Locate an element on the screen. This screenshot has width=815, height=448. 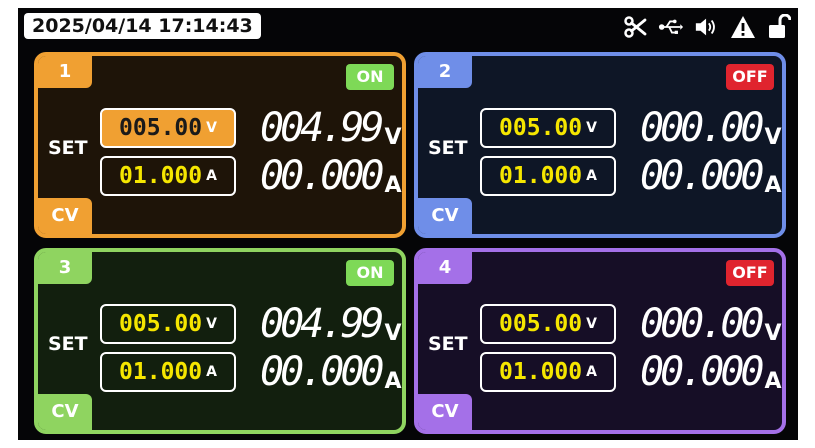
channel-number: 4 is located at coordinates (445, 268).